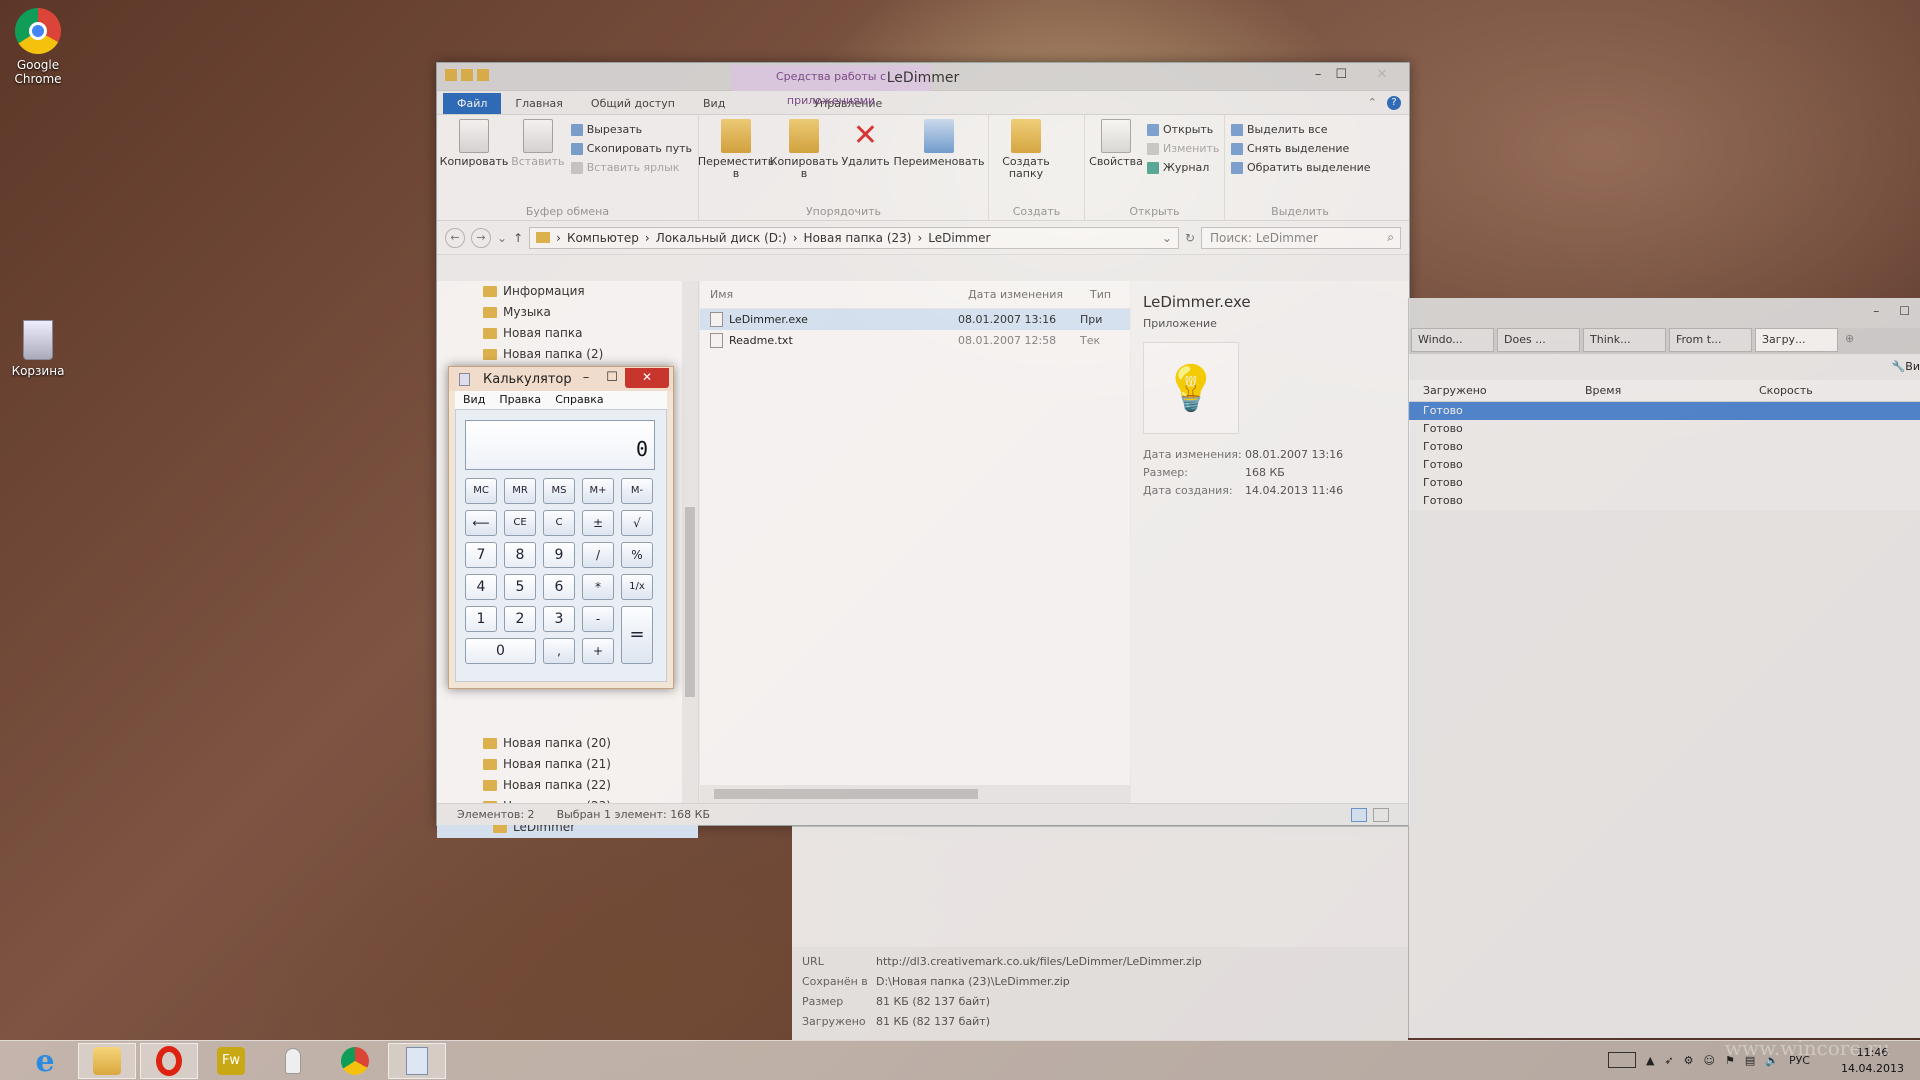 The image size is (1920, 1080). Describe the element at coordinates (690, 602) in the screenshot. I see `scroll-thumb` at that location.